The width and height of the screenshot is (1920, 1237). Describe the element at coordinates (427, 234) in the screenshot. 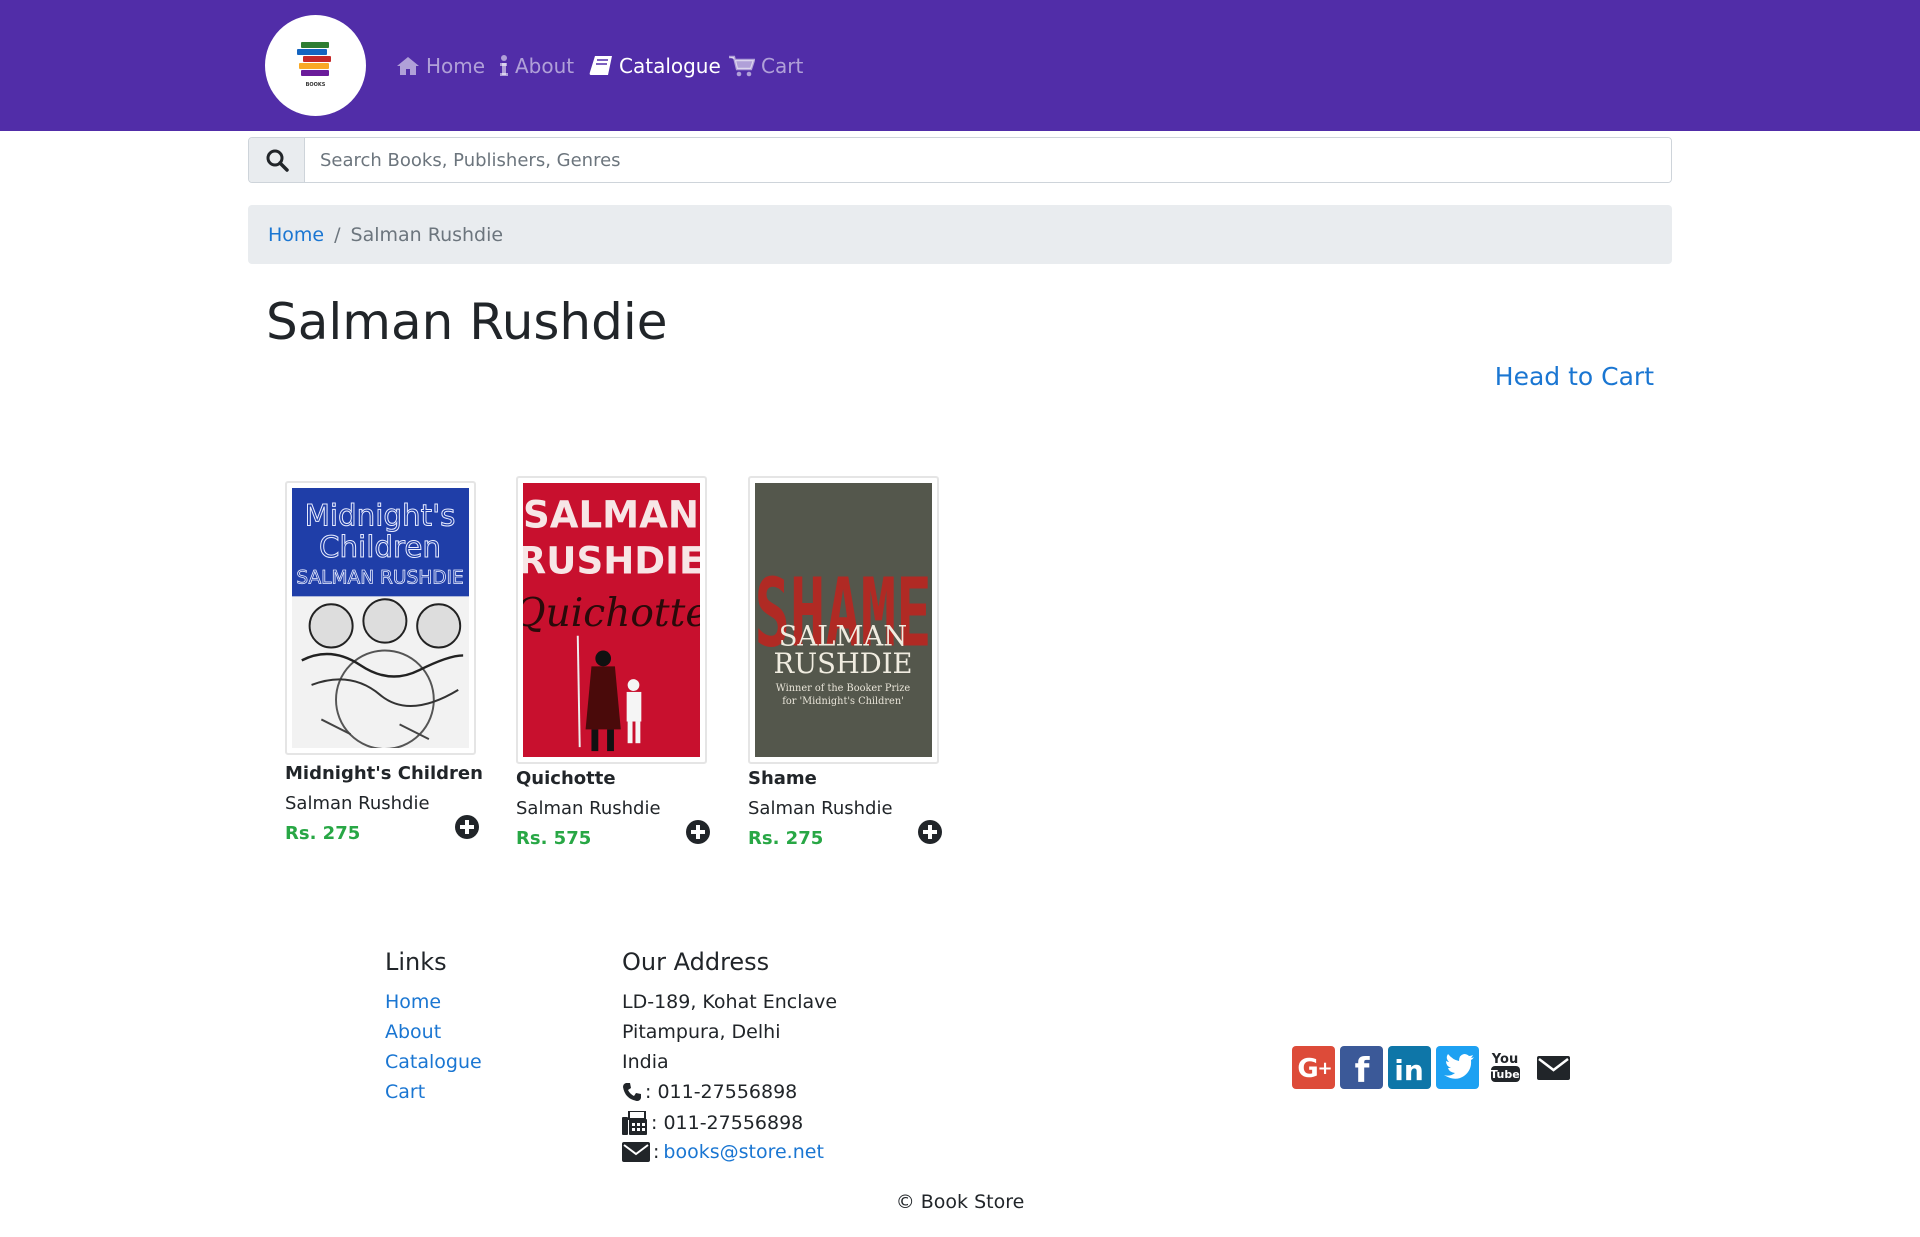

I see `breadcrumb-current: Salman Rushdie` at that location.